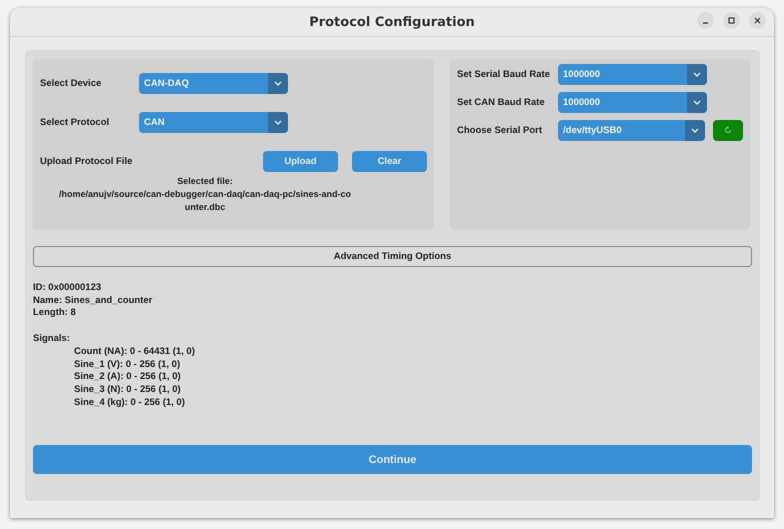 The width and height of the screenshot is (784, 529). Describe the element at coordinates (501, 102) in the screenshot. I see `field-label: Set CAN Baud Rate` at that location.